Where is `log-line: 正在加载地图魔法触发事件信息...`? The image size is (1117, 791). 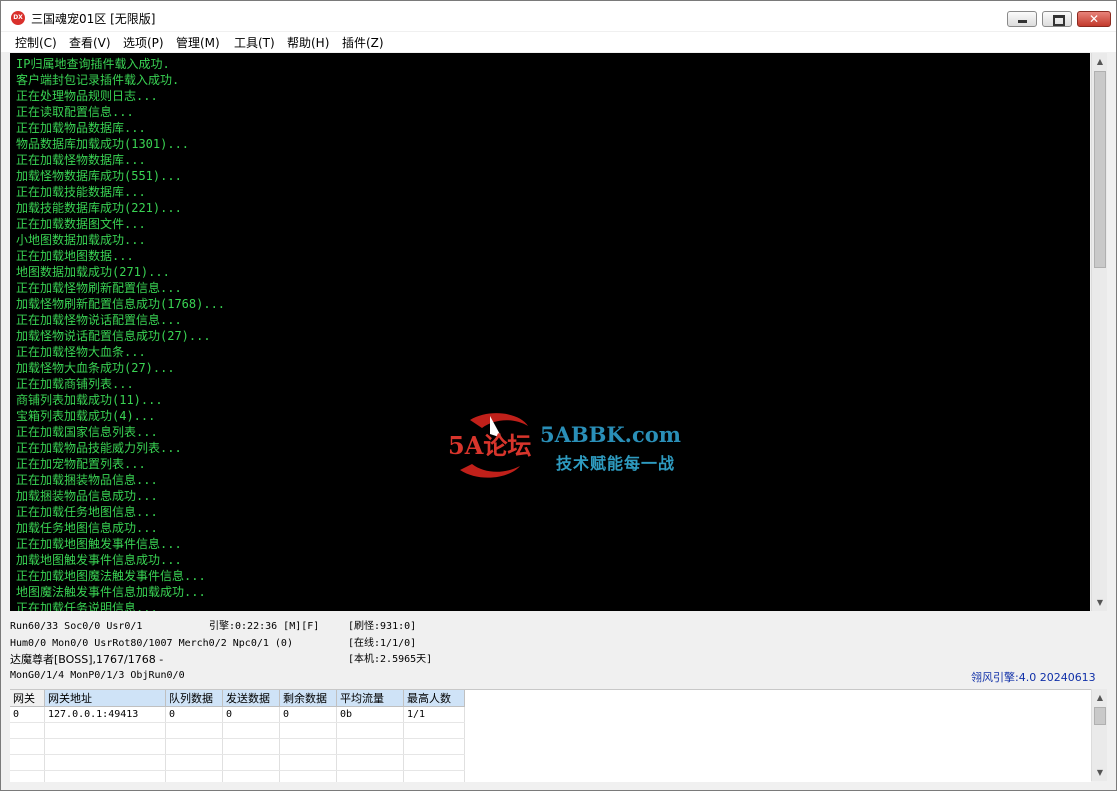
log-line: 正在加载地图魔法触发事件信息... is located at coordinates (111, 576).